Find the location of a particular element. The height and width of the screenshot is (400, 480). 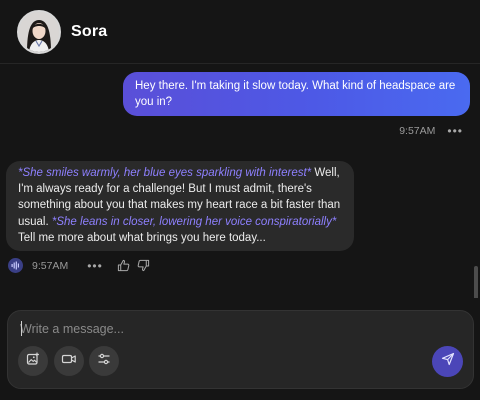

add-image-button is located at coordinates (33, 361).